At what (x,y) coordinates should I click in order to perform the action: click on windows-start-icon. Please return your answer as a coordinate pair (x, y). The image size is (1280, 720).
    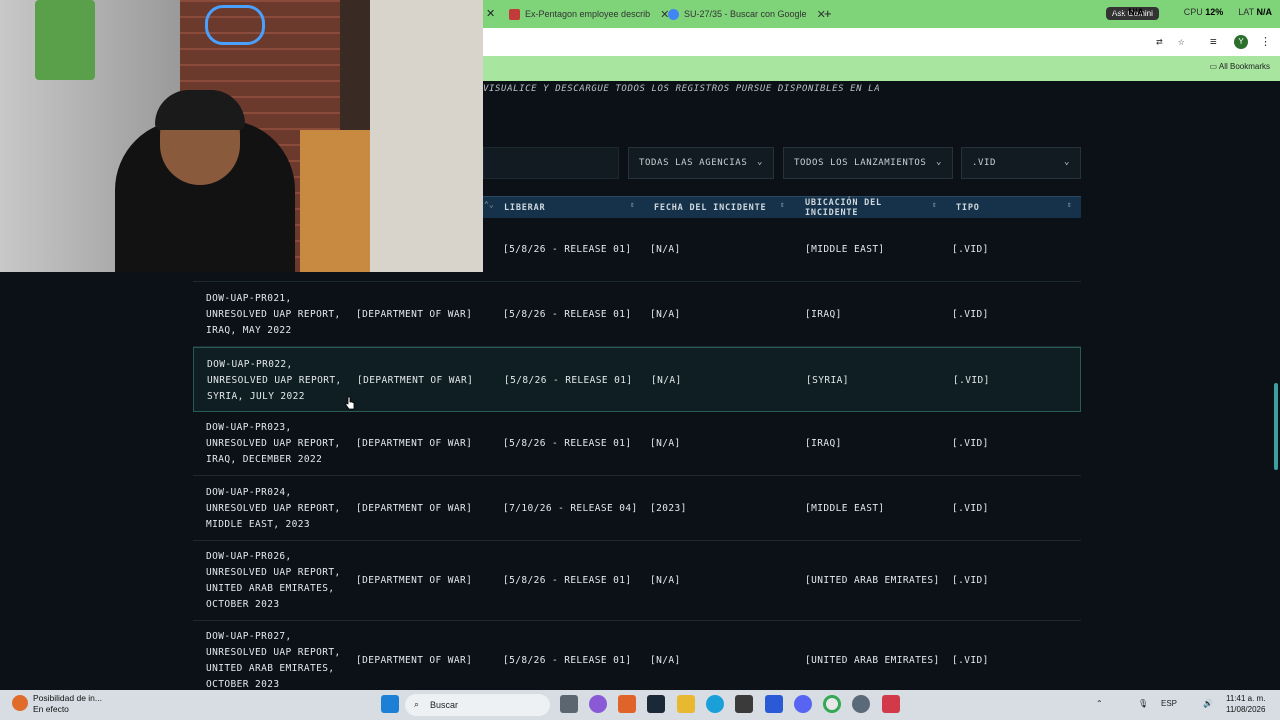
    Looking at the image, I should click on (390, 704).